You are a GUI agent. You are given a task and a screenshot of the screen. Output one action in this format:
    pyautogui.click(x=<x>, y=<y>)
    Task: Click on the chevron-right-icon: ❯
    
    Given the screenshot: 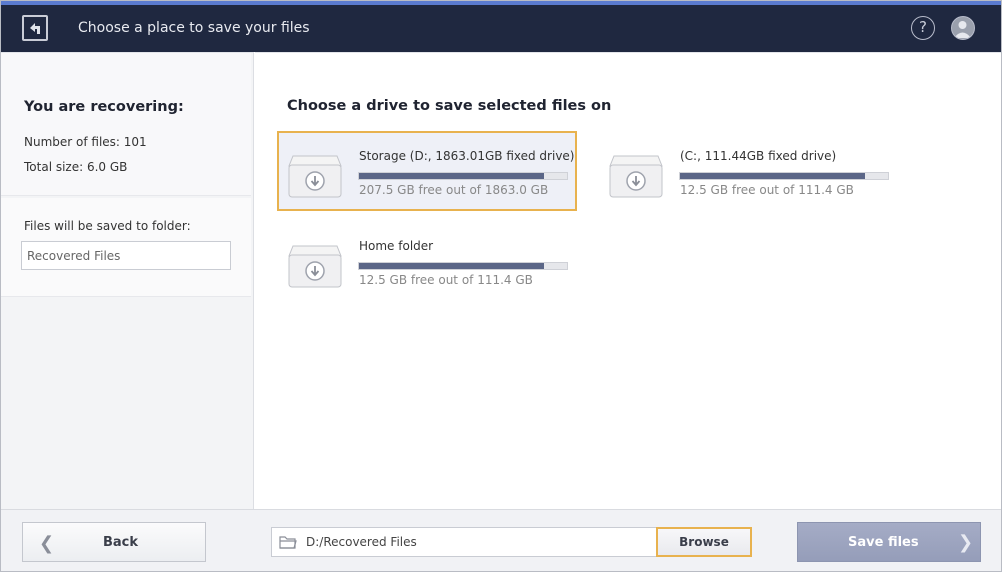 What is the action you would take?
    pyautogui.click(x=966, y=542)
    